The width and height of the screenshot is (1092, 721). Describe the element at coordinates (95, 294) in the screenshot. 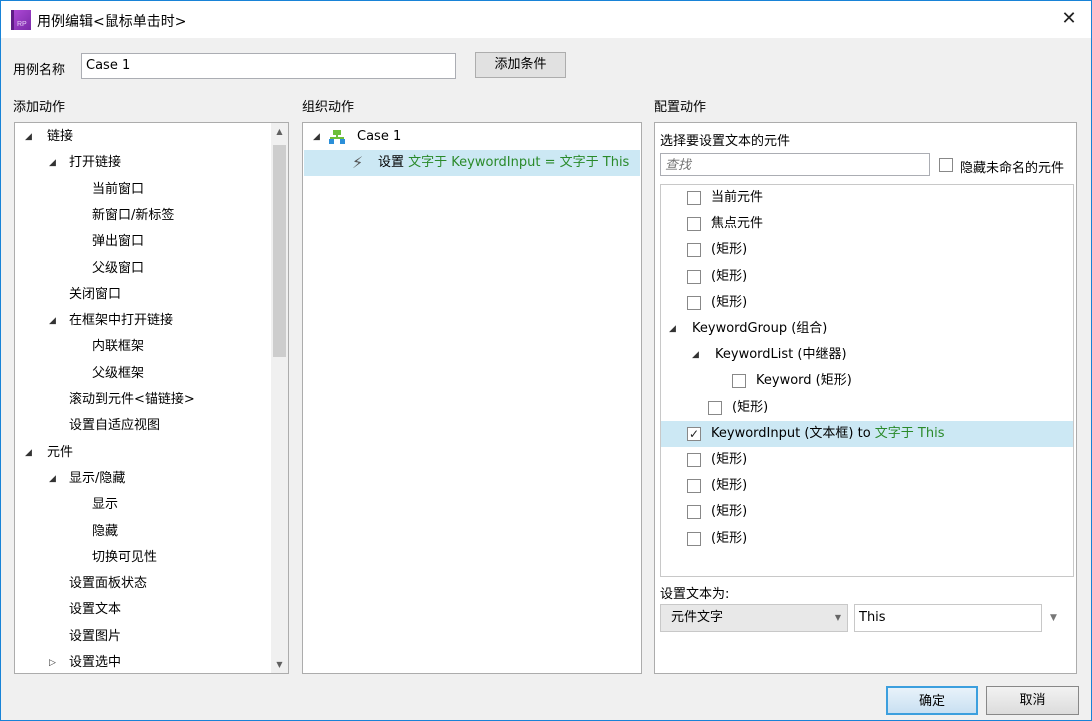

I see `tree-item-label: 关闭窗口` at that location.